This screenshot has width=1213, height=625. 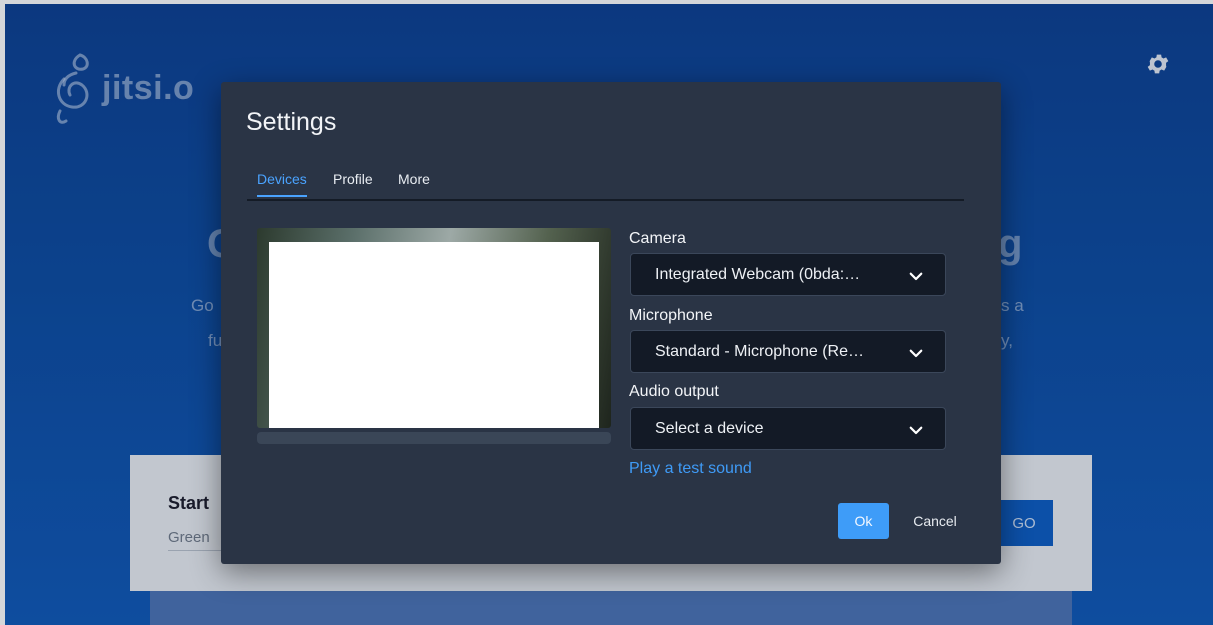 I want to click on dialog-title: Settings, so click(x=291, y=122).